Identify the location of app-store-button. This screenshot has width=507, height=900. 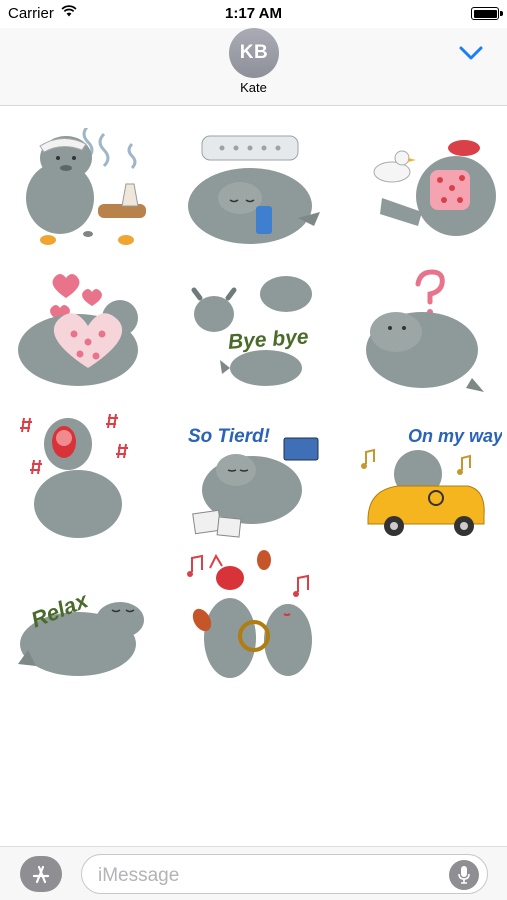
(41, 874).